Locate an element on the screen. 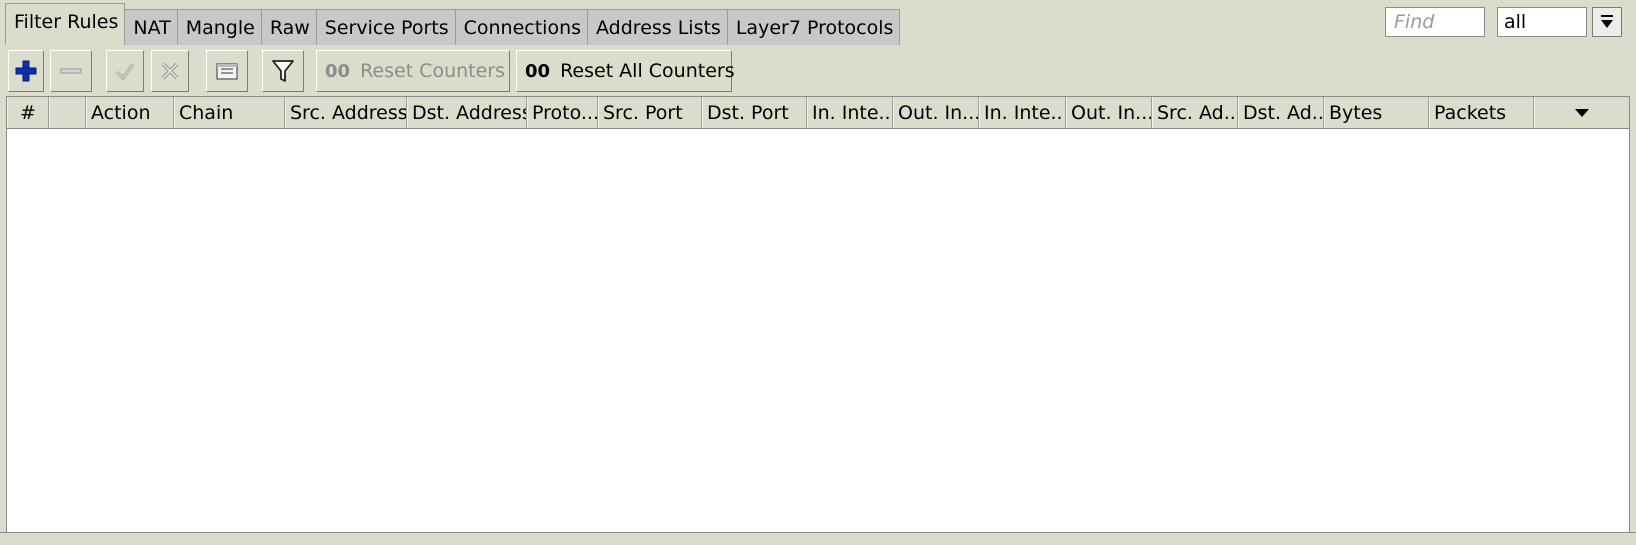  tab-nat: NAT is located at coordinates (151, 27).